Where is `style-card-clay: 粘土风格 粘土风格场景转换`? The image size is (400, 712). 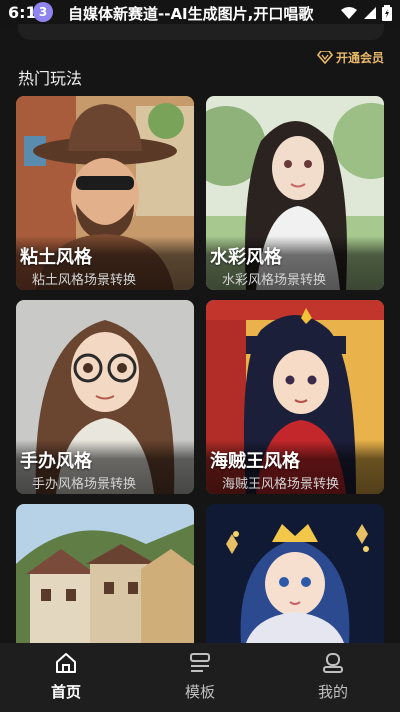 style-card-clay: 粘土风格 粘土风格场景转换 is located at coordinates (105, 193).